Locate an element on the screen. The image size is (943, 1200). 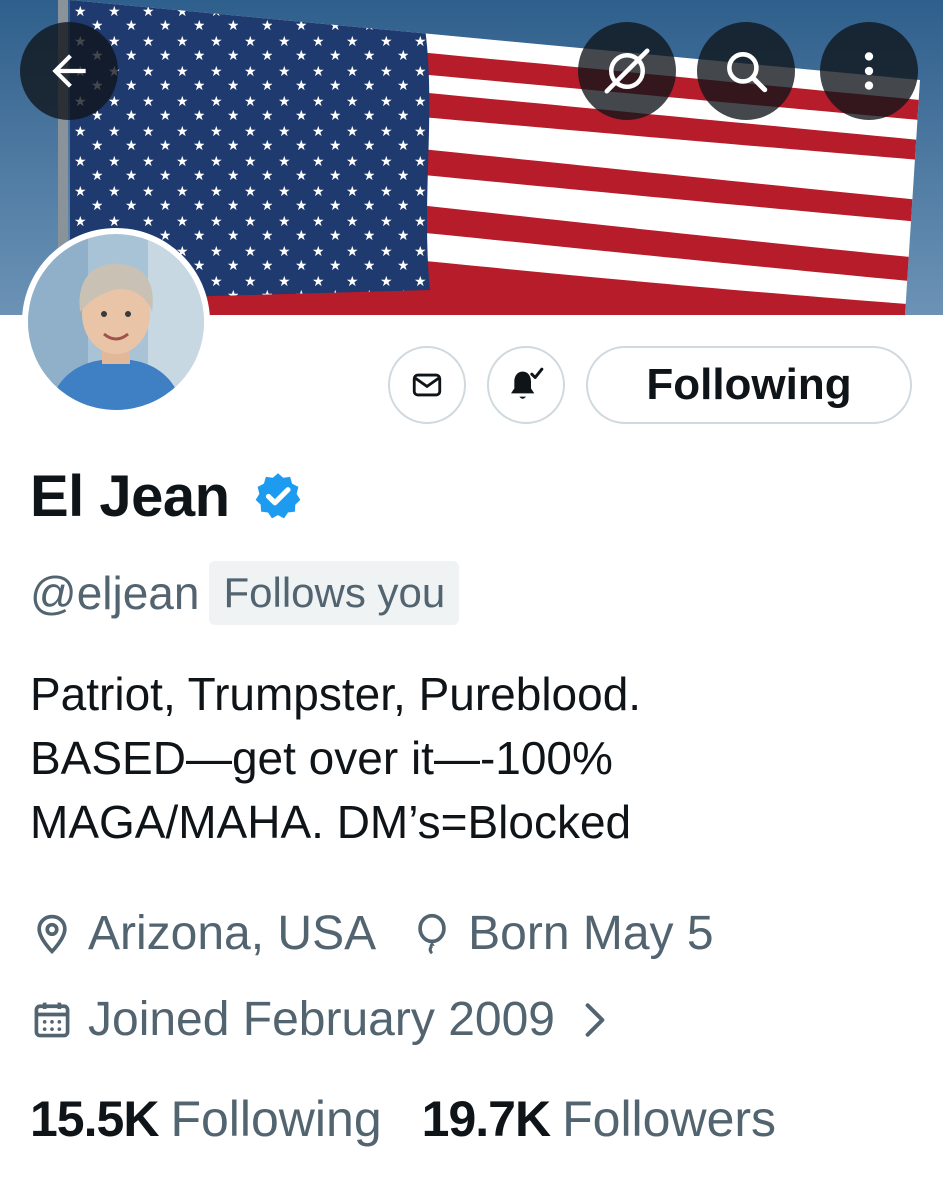
chevron-right-icon is located at coordinates (595, 1020).